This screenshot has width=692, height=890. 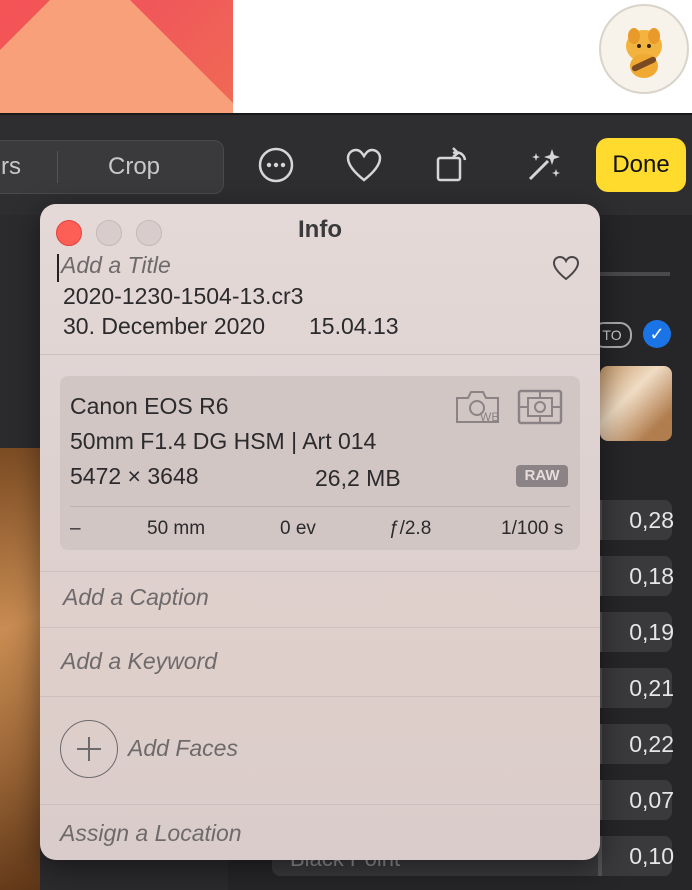 I want to click on exposure-bias: 0 ev, so click(x=298, y=528).